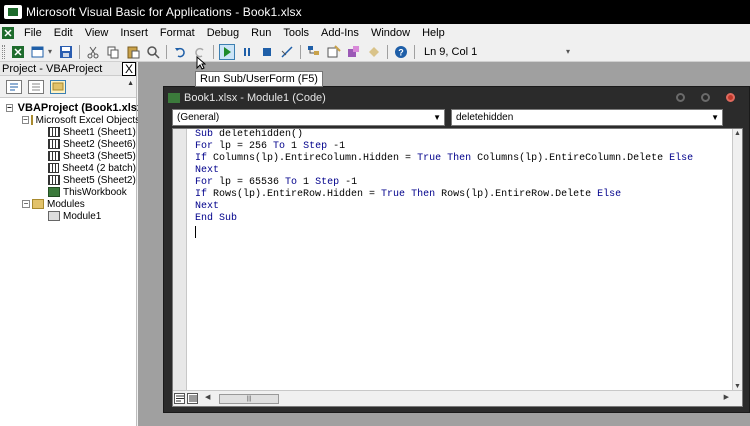 The image size is (750, 426). Describe the element at coordinates (730, 97) in the screenshot. I see `close-button` at that location.